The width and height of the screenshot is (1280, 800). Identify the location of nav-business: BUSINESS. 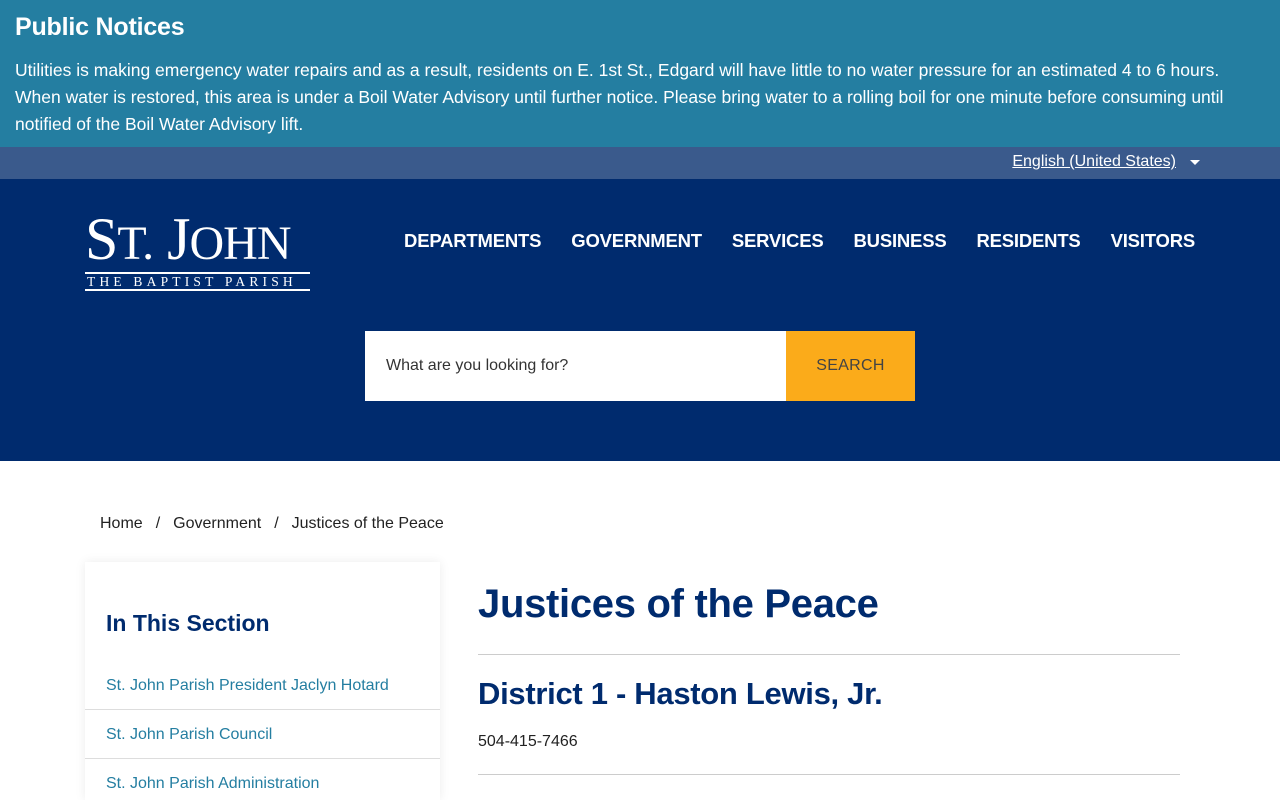
(900, 241).